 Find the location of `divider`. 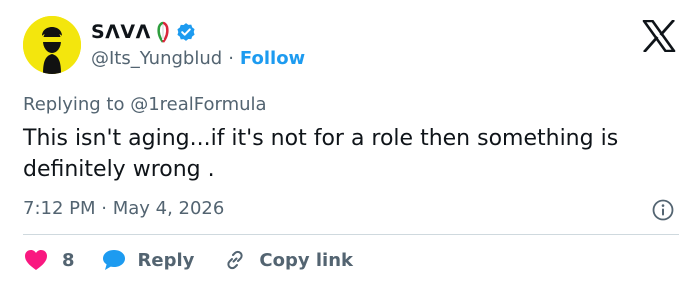

divider is located at coordinates (351, 234).